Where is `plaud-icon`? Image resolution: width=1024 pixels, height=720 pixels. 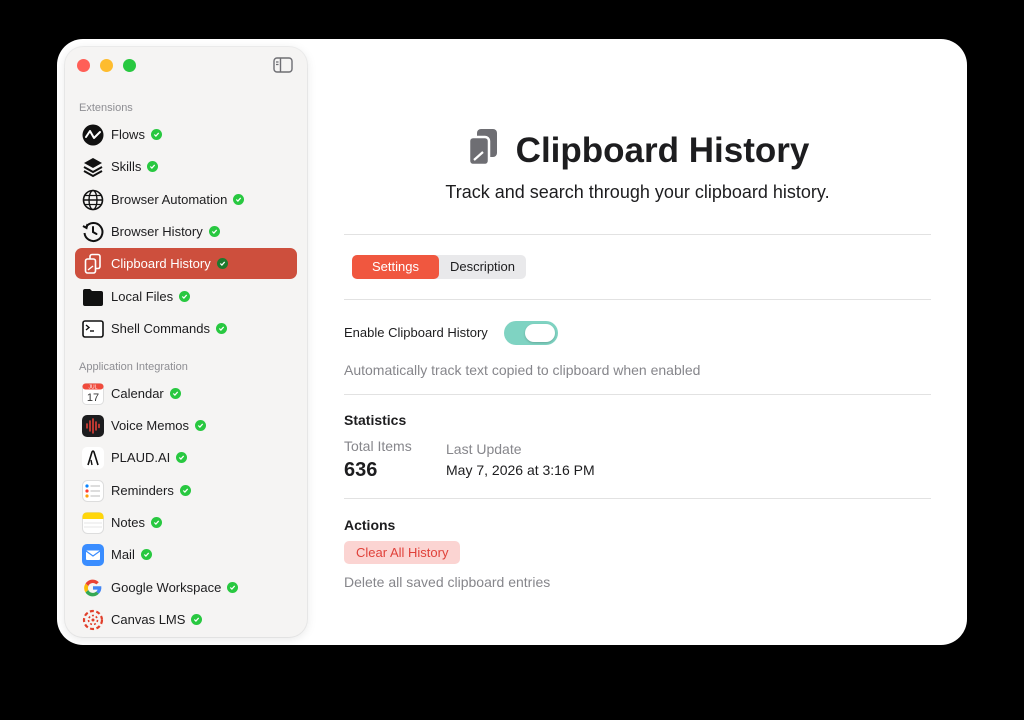
plaud-icon is located at coordinates (93, 458).